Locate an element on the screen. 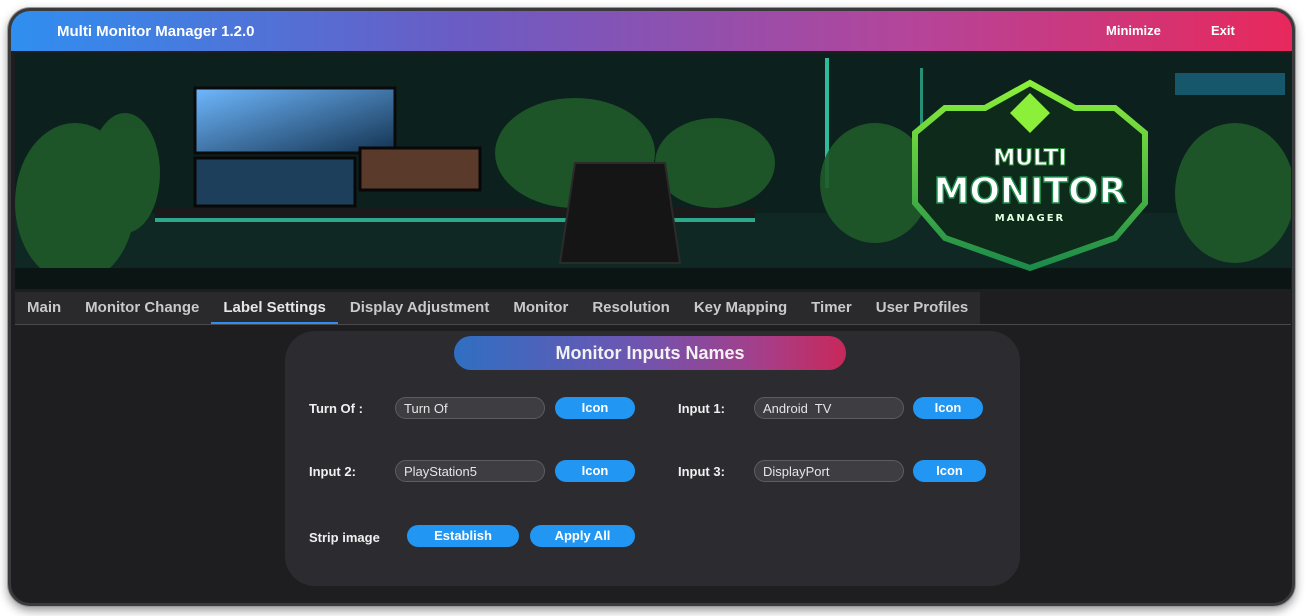 The height and width of the screenshot is (616, 1305). input-1-label: Input 1: is located at coordinates (701, 408).